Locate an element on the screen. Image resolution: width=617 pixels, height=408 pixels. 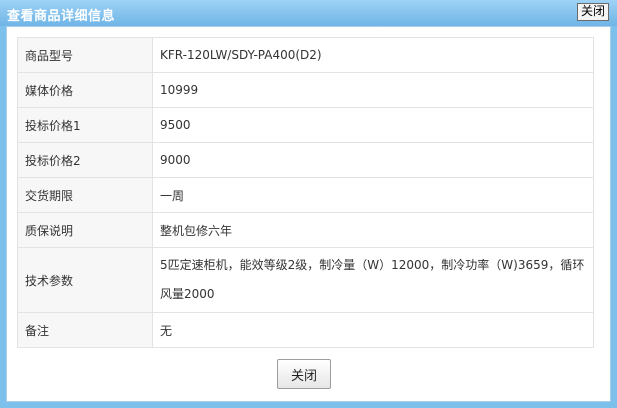
table-row: 质保说明 整机包修六年 is located at coordinates (305, 230).